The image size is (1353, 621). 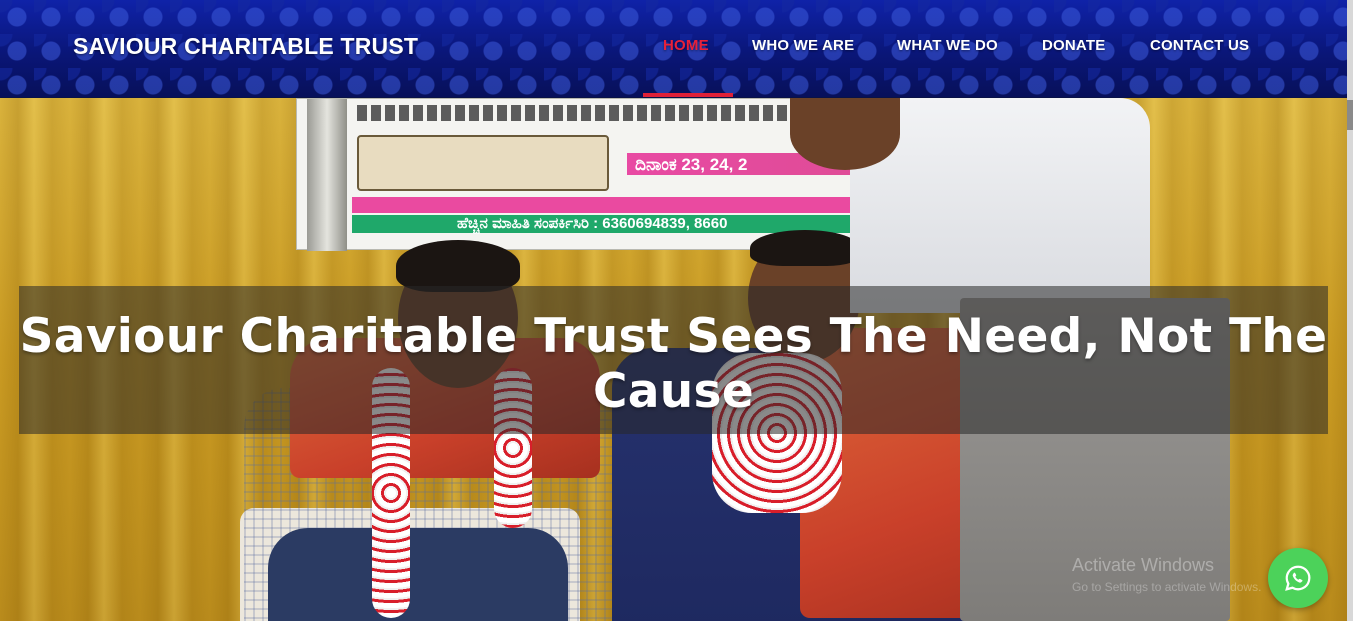 I want to click on nav-donate: DONATE, so click(x=1073, y=45).